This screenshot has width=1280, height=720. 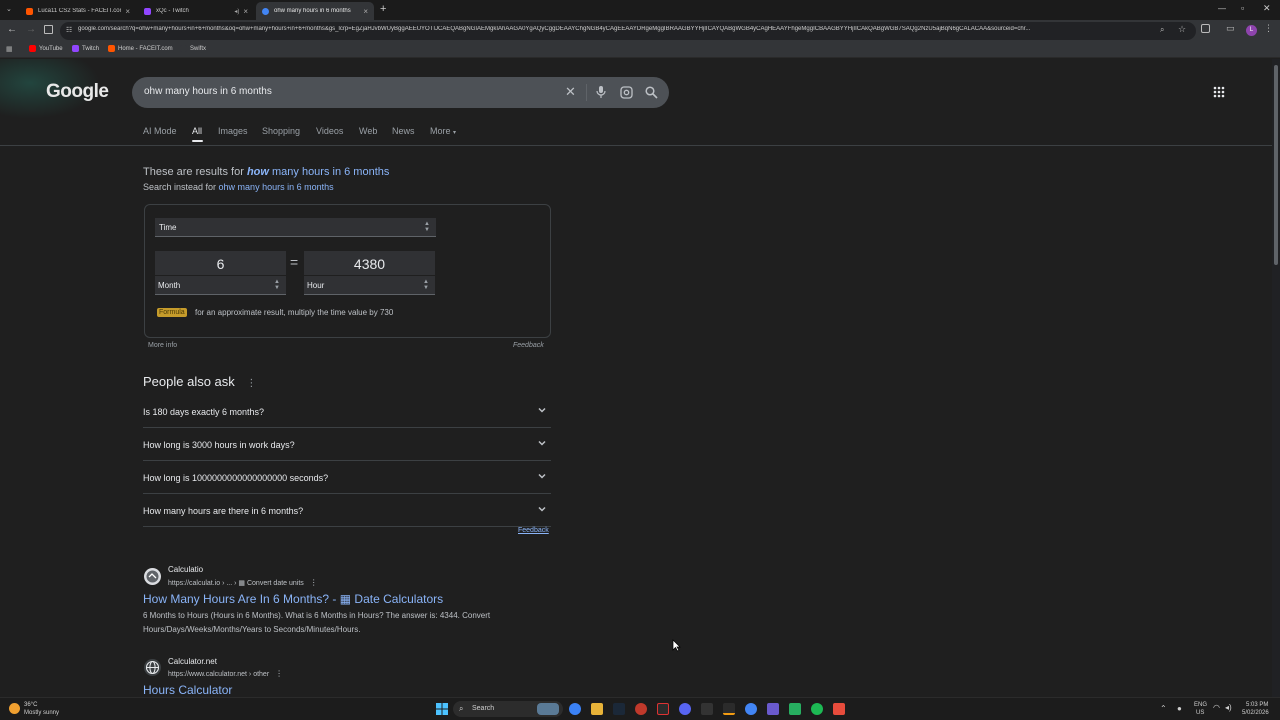 I want to click on menu-dots-icon: ⋮, so click(x=1268, y=28).